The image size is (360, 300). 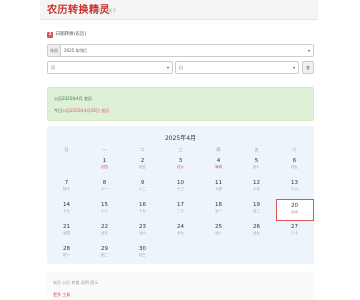 I want to click on calendar-day: 21 廿四, so click(x=67, y=232).